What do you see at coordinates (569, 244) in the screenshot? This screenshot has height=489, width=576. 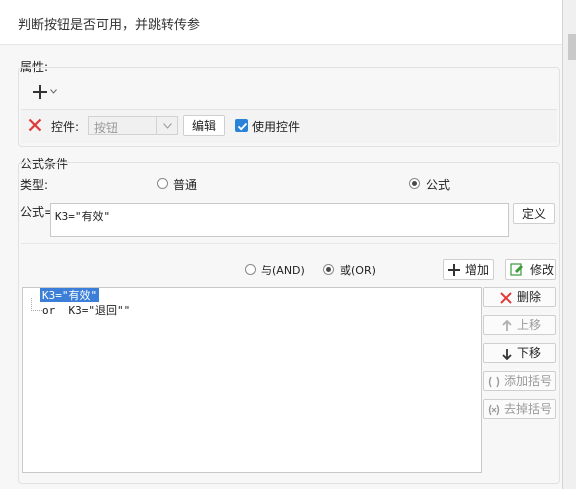 I see `background-panel` at bounding box center [569, 244].